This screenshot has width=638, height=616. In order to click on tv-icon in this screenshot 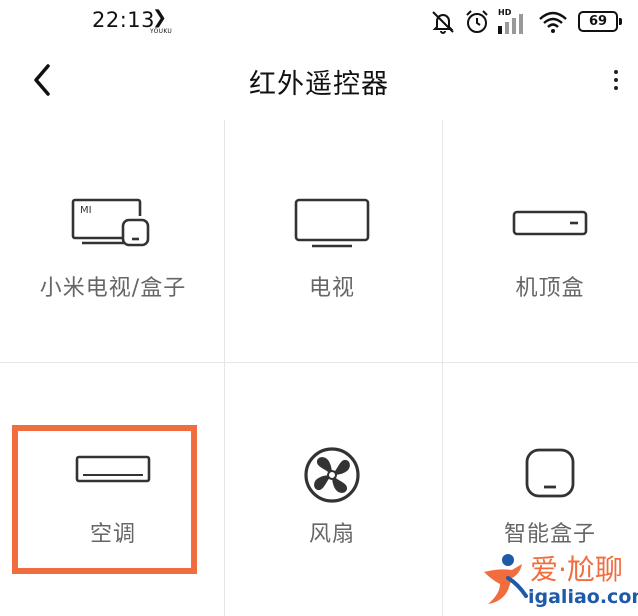, I will do `click(332, 223)`.